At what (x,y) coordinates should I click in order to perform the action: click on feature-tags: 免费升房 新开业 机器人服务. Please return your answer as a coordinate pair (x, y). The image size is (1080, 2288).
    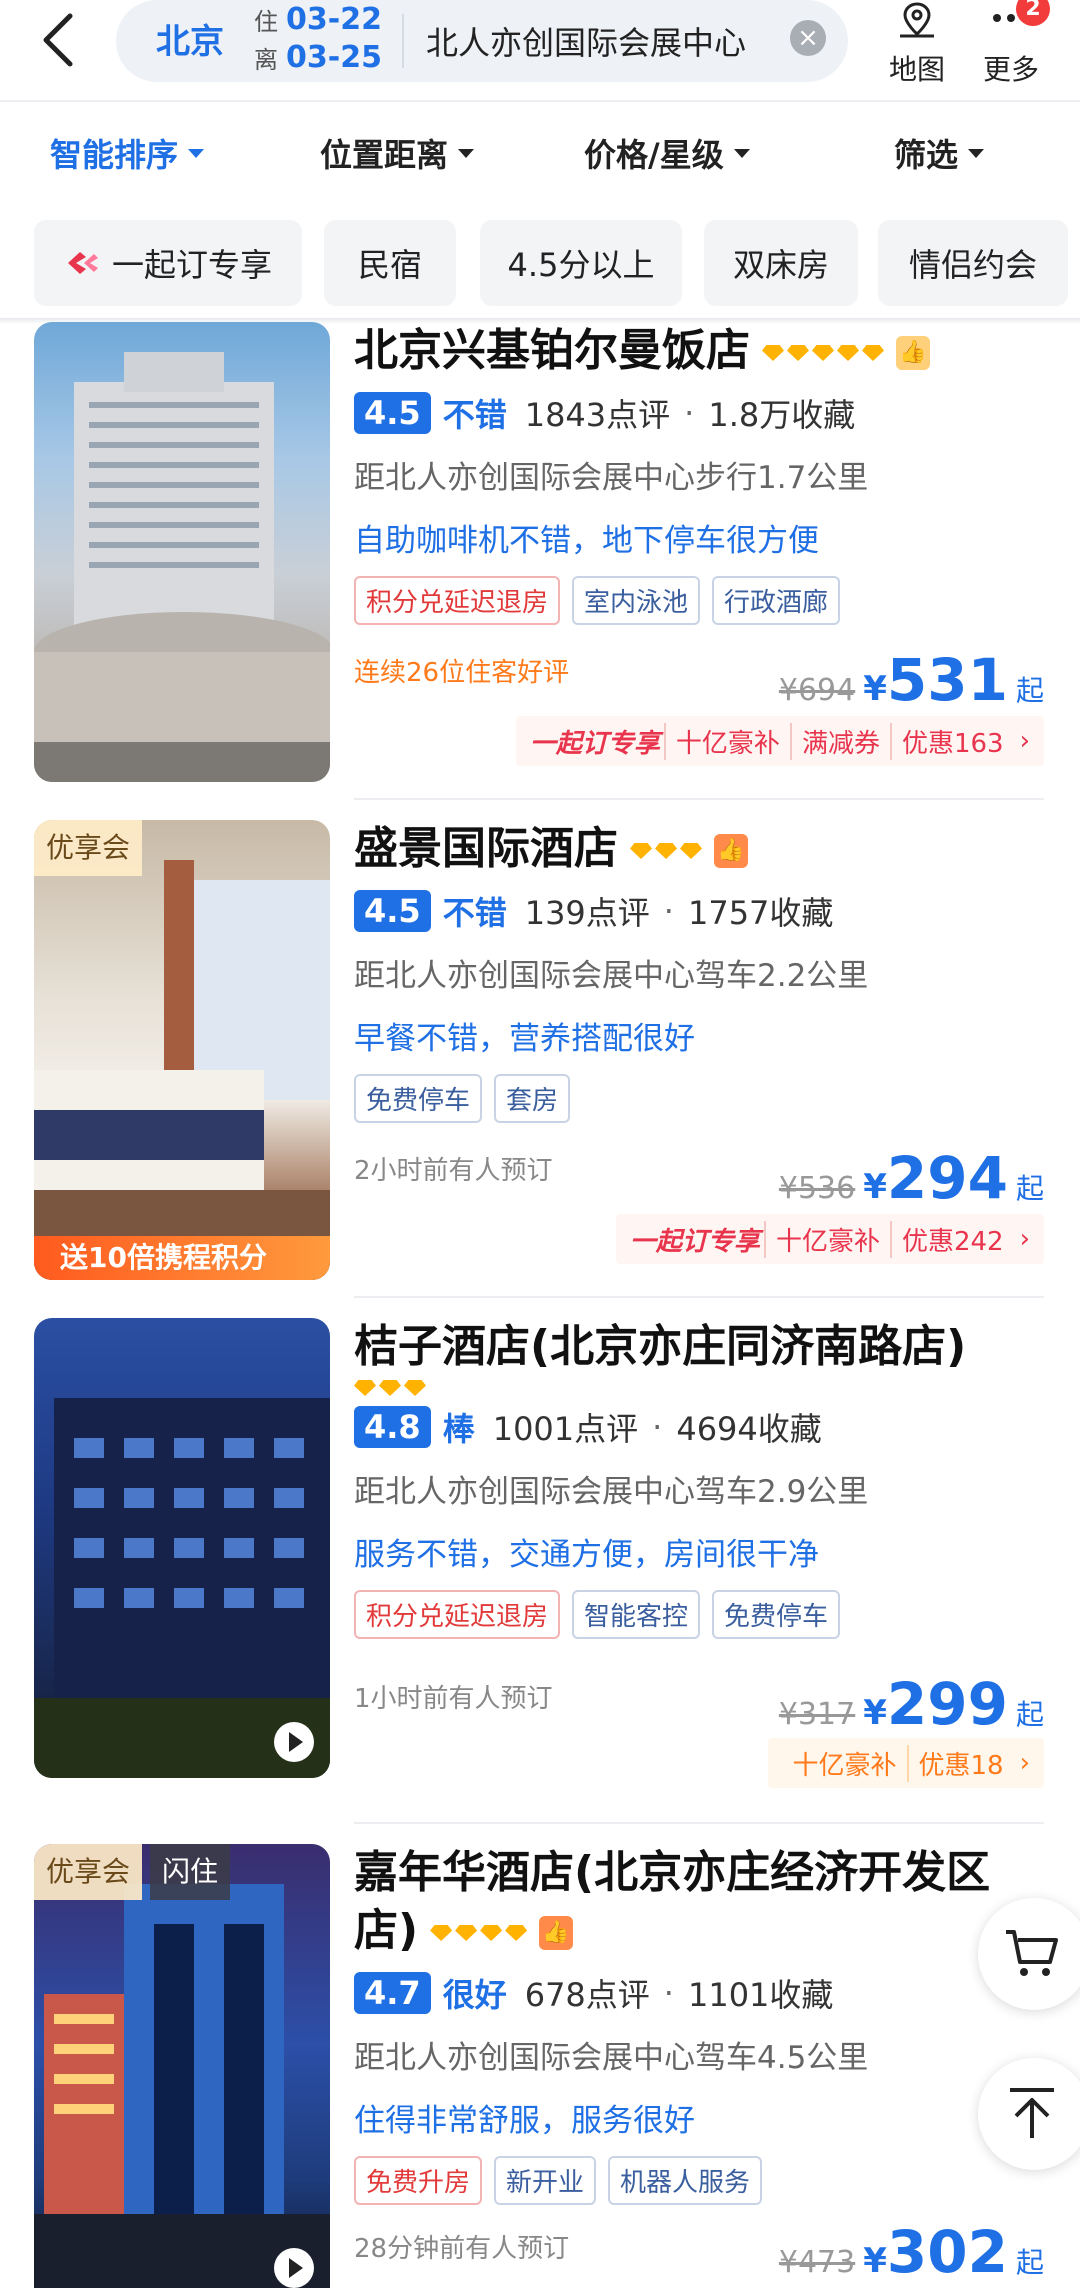
    Looking at the image, I should click on (699, 2180).